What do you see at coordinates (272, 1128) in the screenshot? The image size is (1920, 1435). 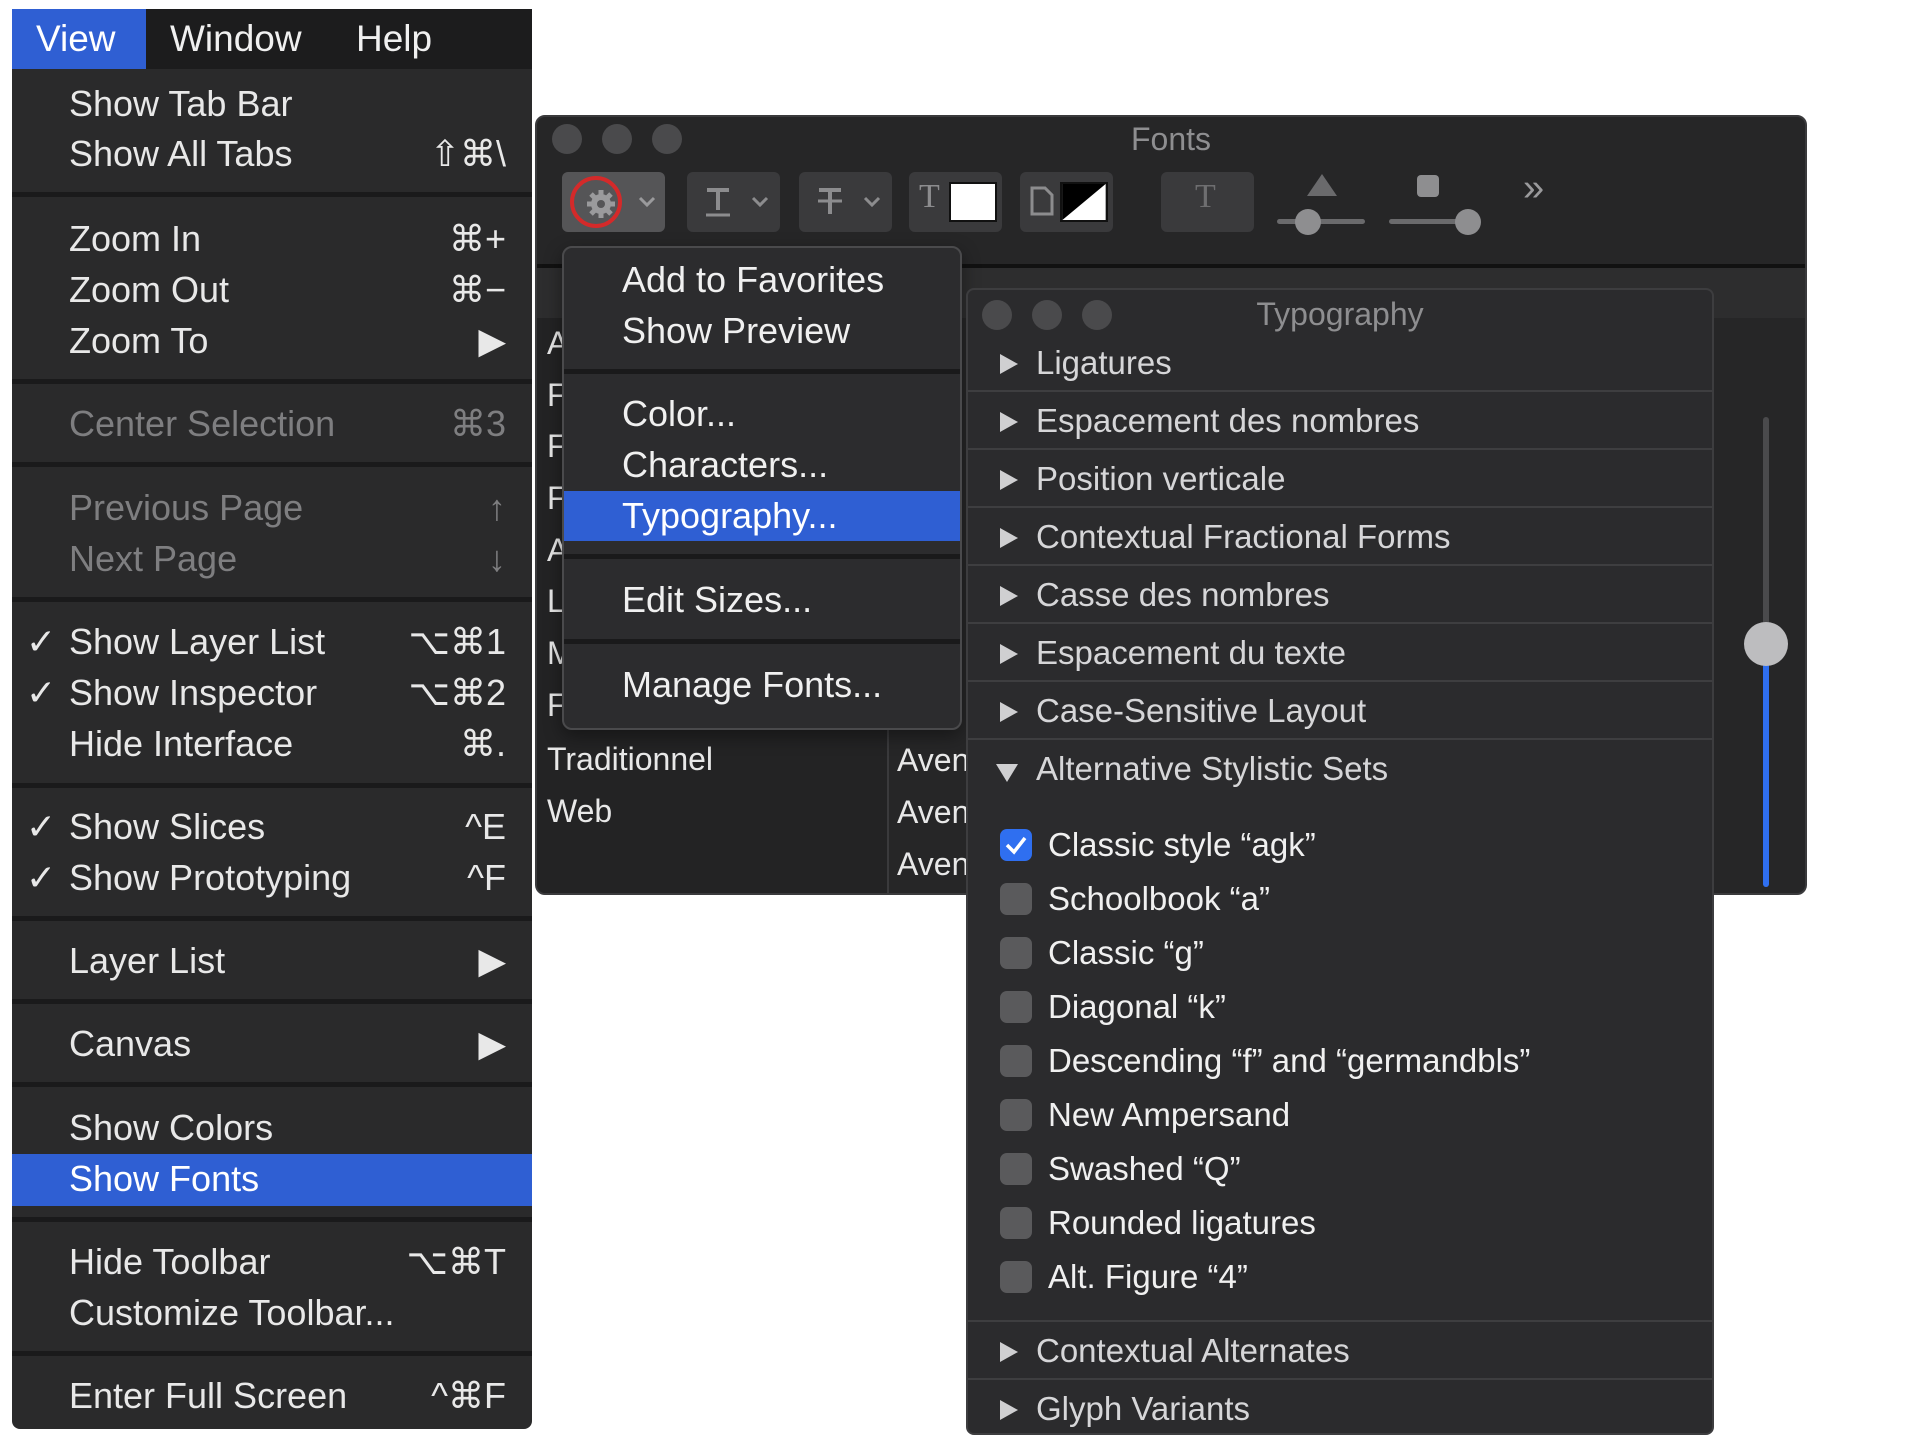 I see `menu-item-show-colors: Show Colors` at bounding box center [272, 1128].